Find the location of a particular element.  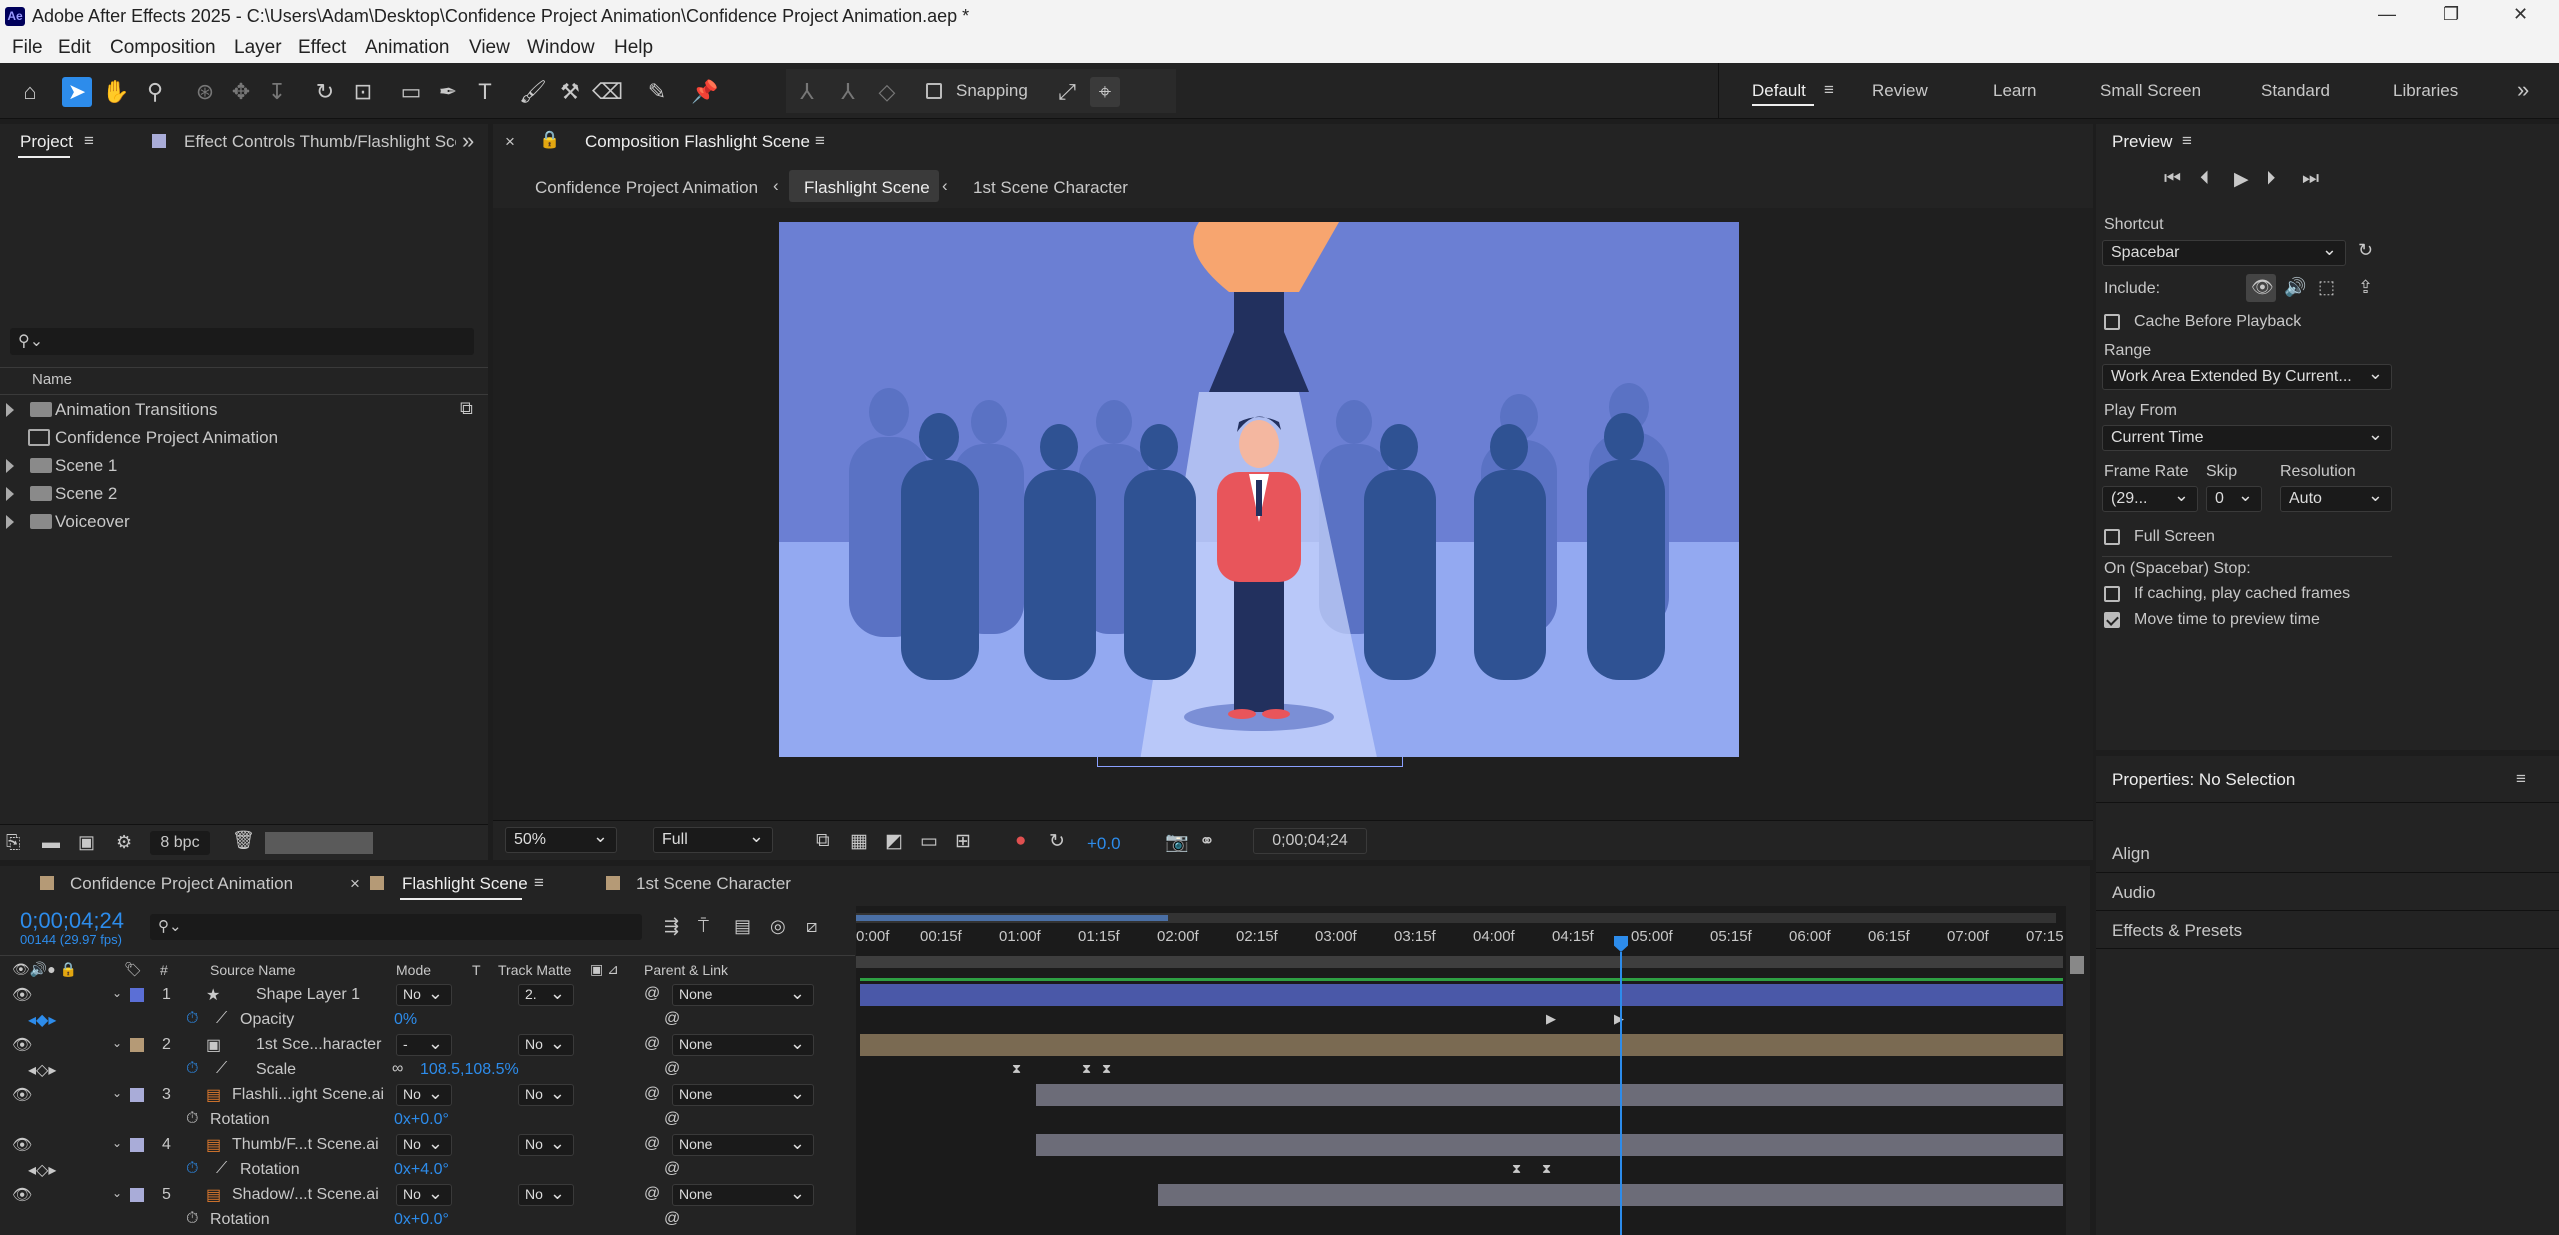

work-area-range is located at coordinates (1459, 962).